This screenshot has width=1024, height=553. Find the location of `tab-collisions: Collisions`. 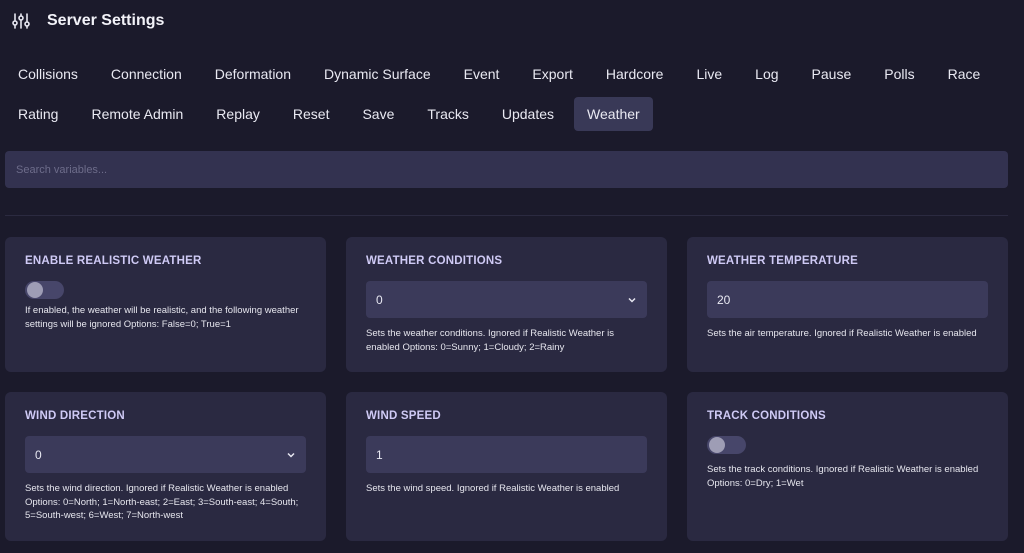

tab-collisions: Collisions is located at coordinates (48, 74).